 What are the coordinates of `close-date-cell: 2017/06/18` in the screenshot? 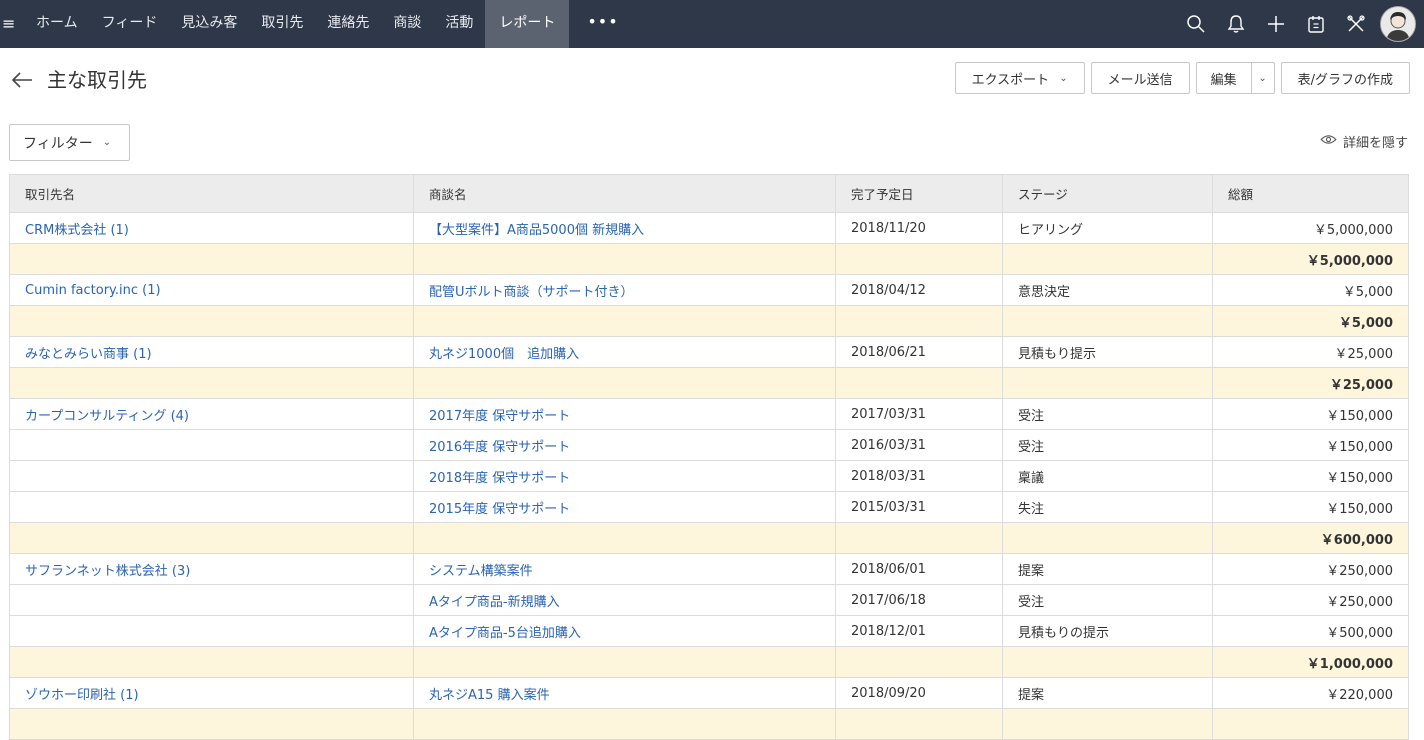 It's located at (919, 600).